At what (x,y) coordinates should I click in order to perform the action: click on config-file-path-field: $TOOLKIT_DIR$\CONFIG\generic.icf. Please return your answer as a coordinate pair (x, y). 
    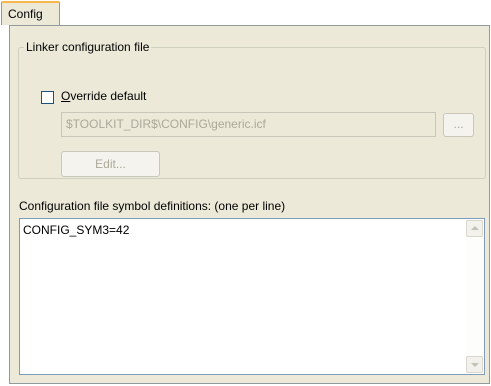
    Looking at the image, I should click on (248, 124).